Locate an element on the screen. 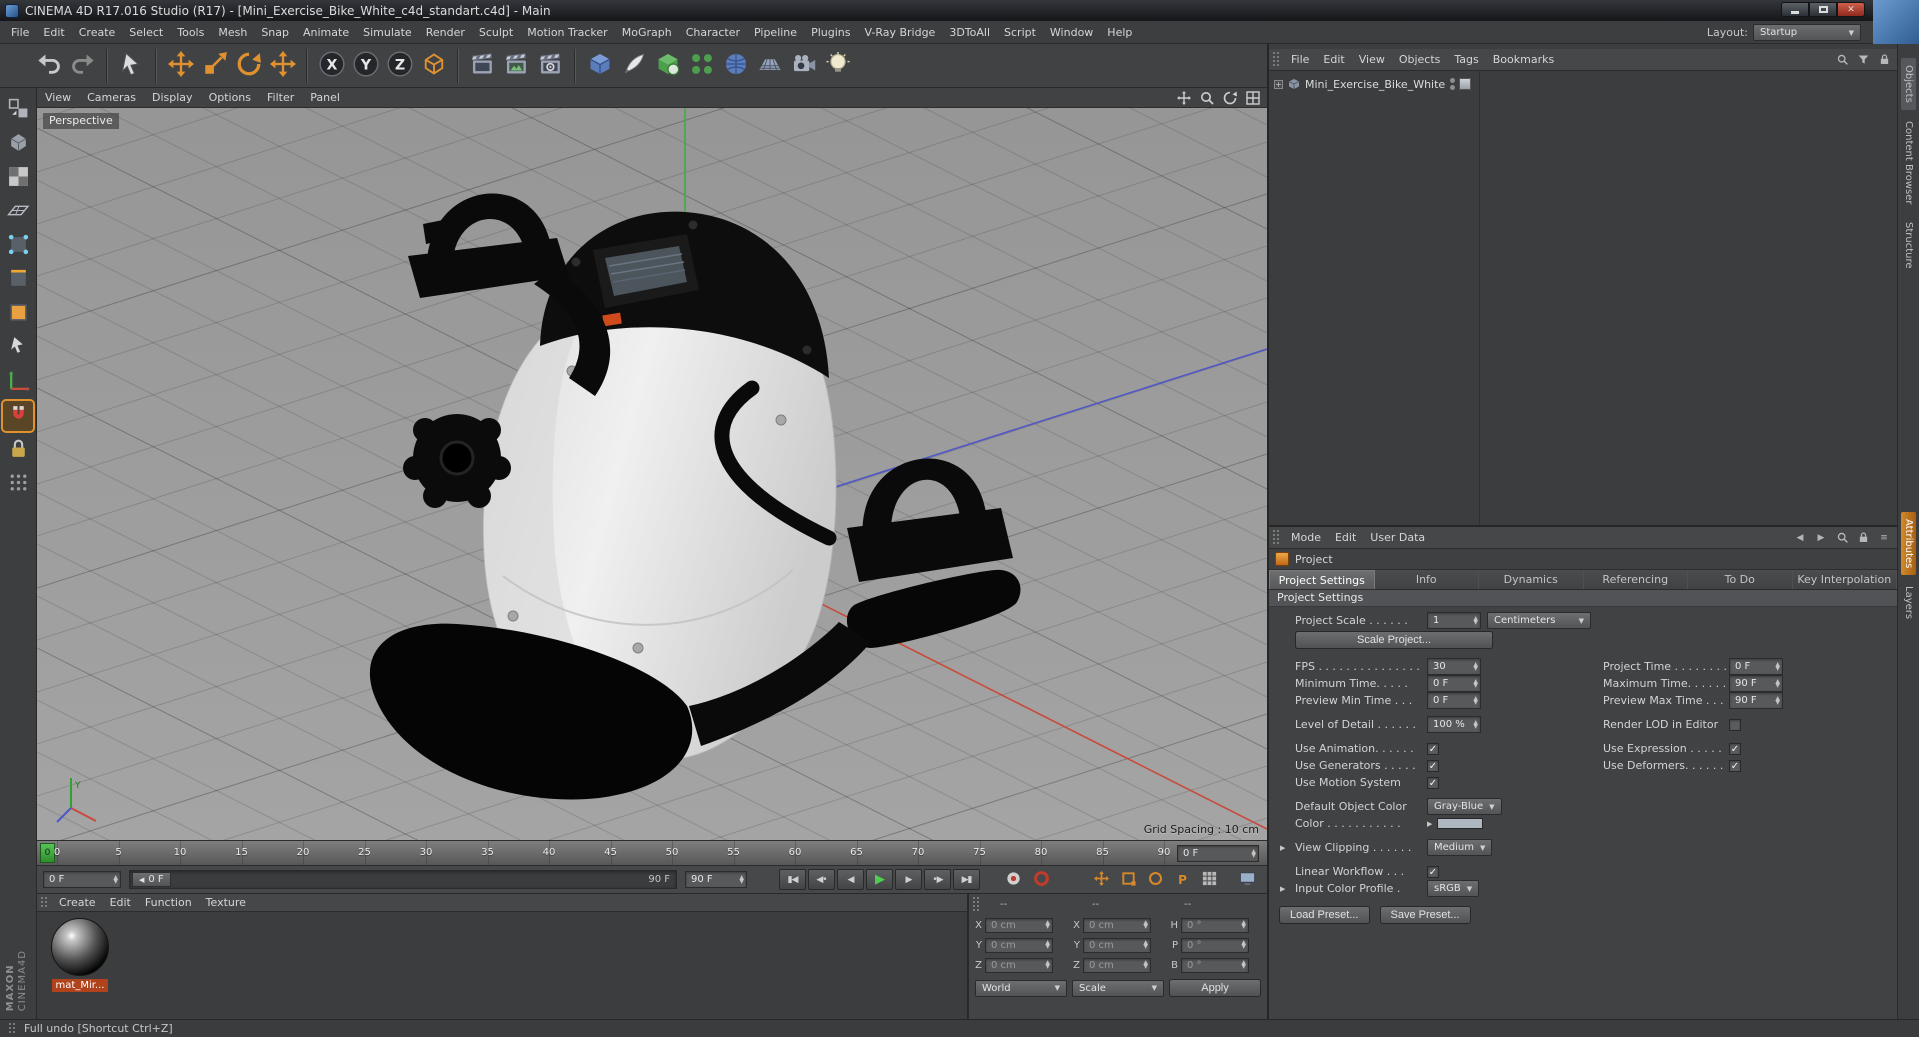  preview-max-time-field: 90 F ▲ ▼ is located at coordinates (1756, 700).